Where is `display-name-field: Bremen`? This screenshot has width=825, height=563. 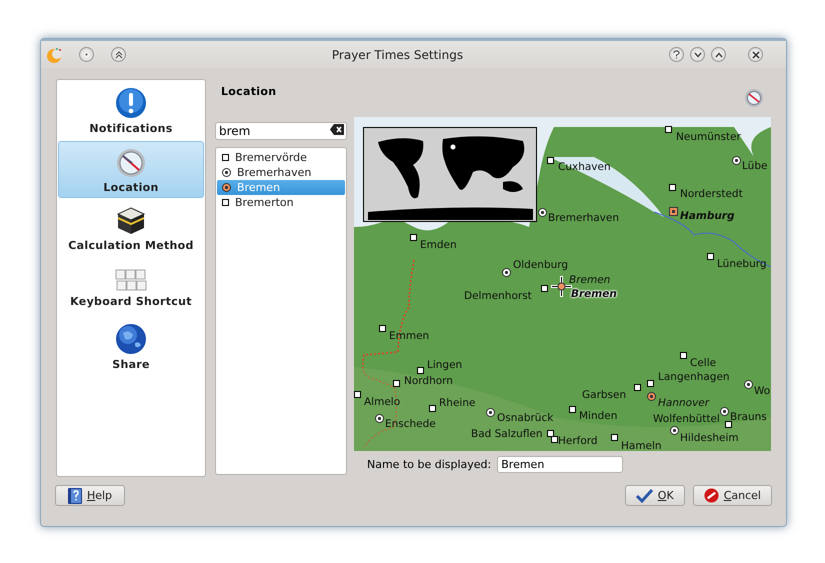
display-name-field: Bremen is located at coordinates (560, 464).